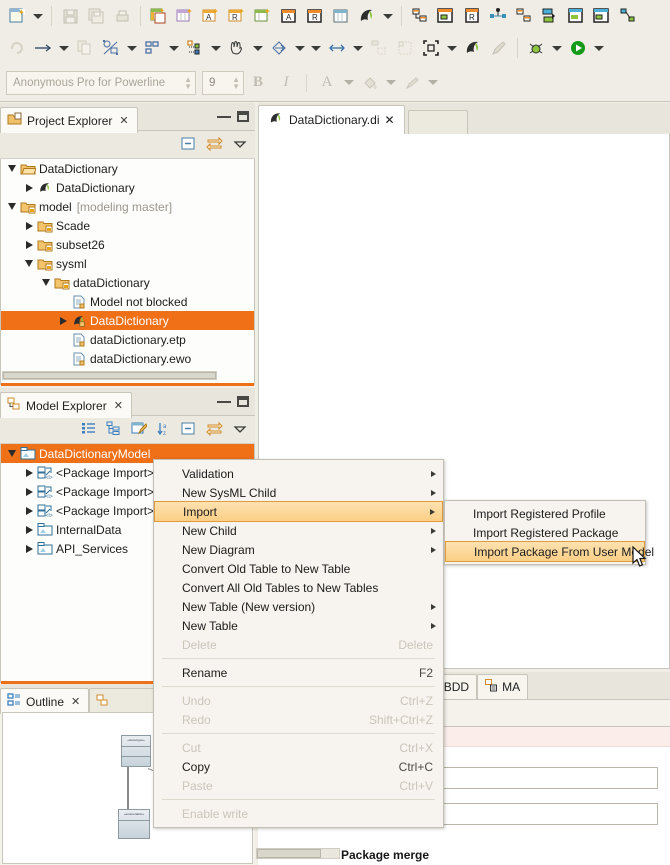 Image resolution: width=670 pixels, height=865 pixels. What do you see at coordinates (289, 16) in the screenshot?
I see `table-a-icon: A` at bounding box center [289, 16].